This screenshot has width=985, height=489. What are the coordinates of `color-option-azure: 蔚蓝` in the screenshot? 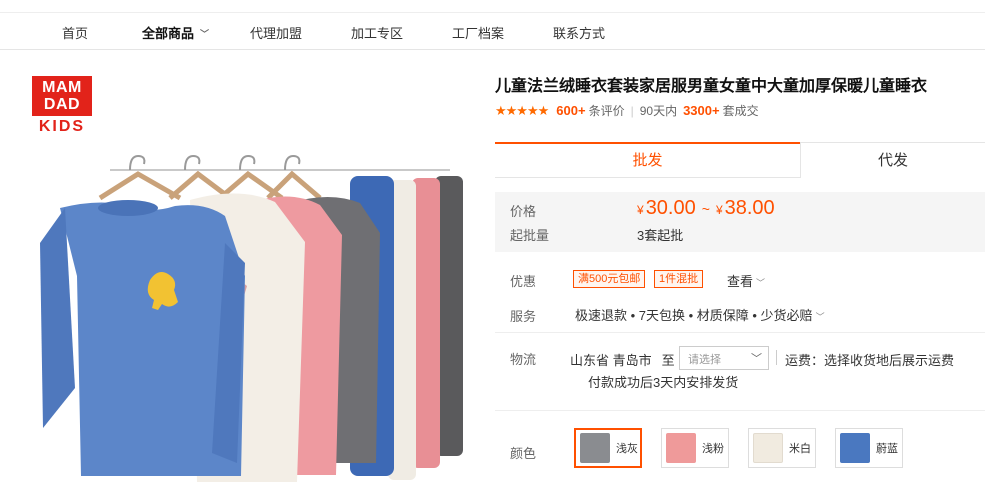 It's located at (869, 448).